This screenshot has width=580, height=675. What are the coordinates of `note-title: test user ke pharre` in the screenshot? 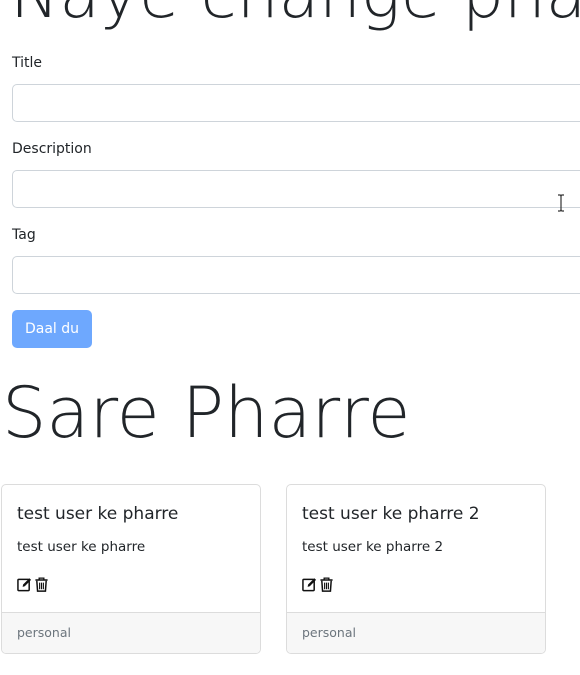 It's located at (98, 514).